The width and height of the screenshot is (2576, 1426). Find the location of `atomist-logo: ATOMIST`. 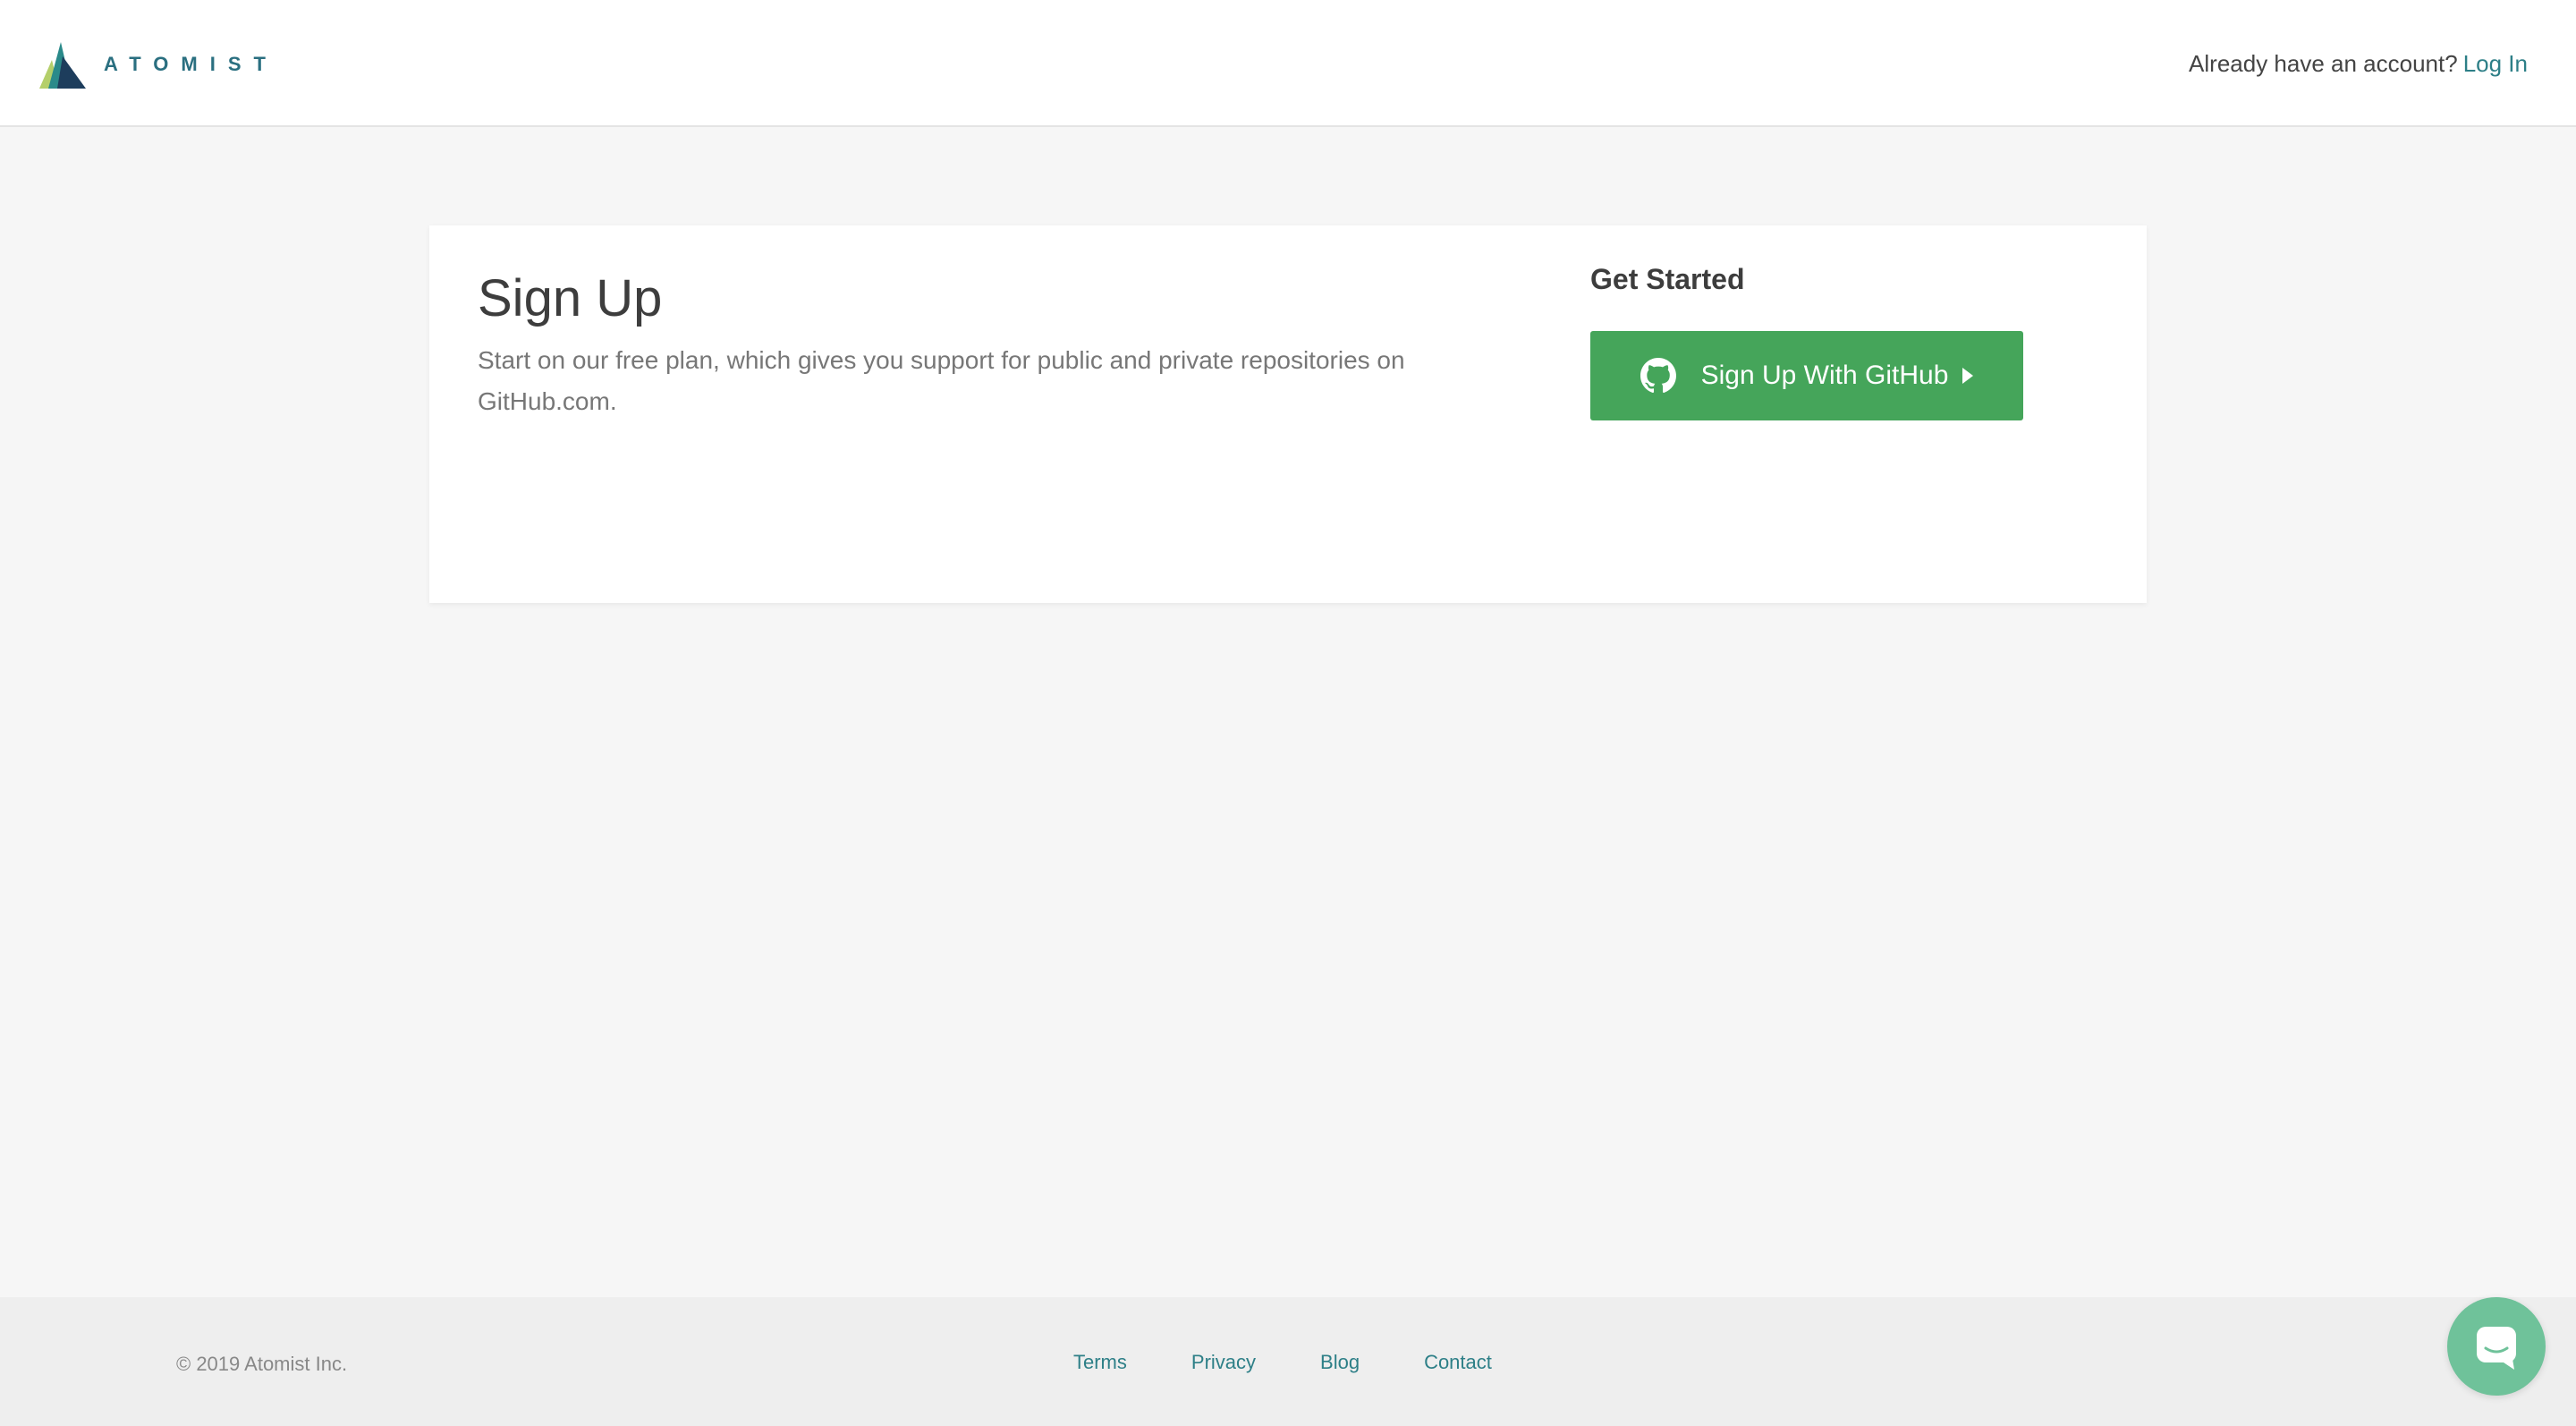

atomist-logo: ATOMIST is located at coordinates (157, 65).